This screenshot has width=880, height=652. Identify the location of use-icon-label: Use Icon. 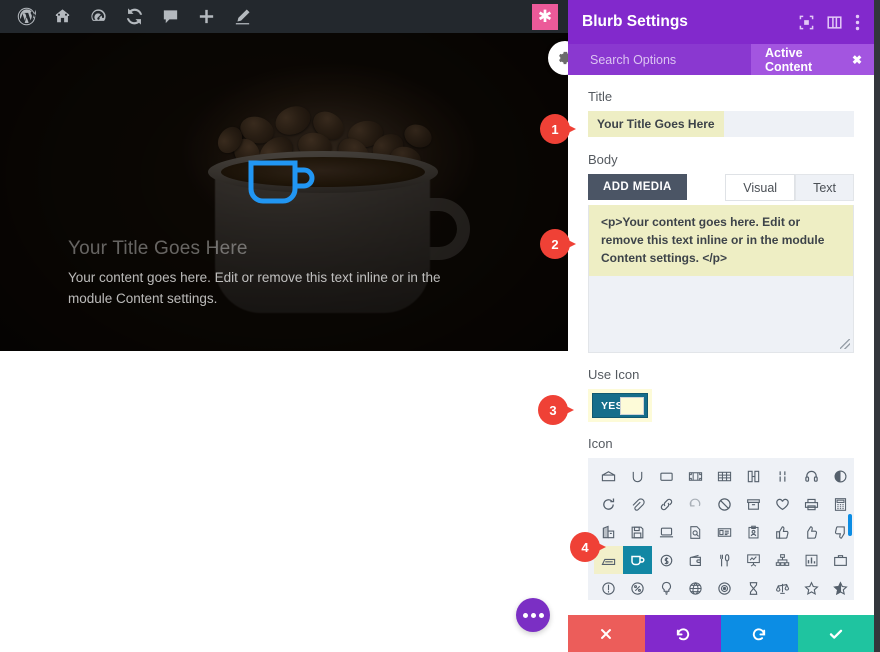
(614, 374).